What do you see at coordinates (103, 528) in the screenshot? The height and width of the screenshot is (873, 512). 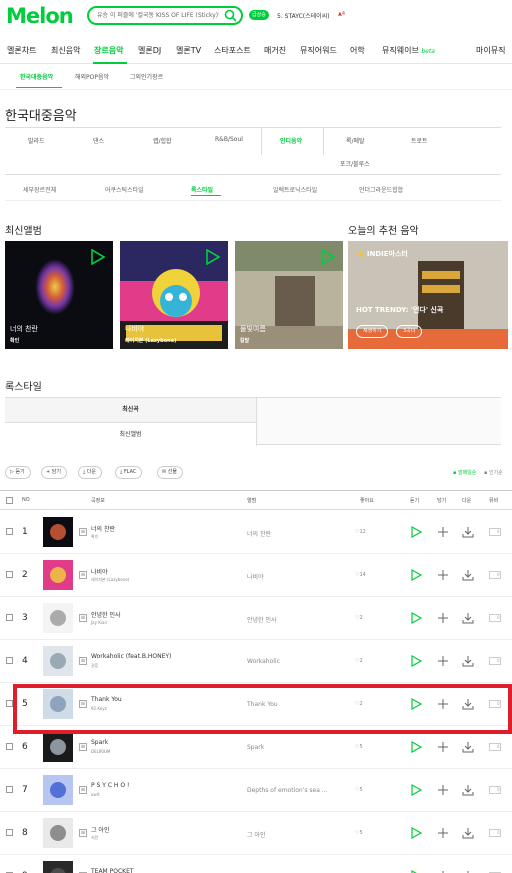 I see `song-title: 너의 찬란` at bounding box center [103, 528].